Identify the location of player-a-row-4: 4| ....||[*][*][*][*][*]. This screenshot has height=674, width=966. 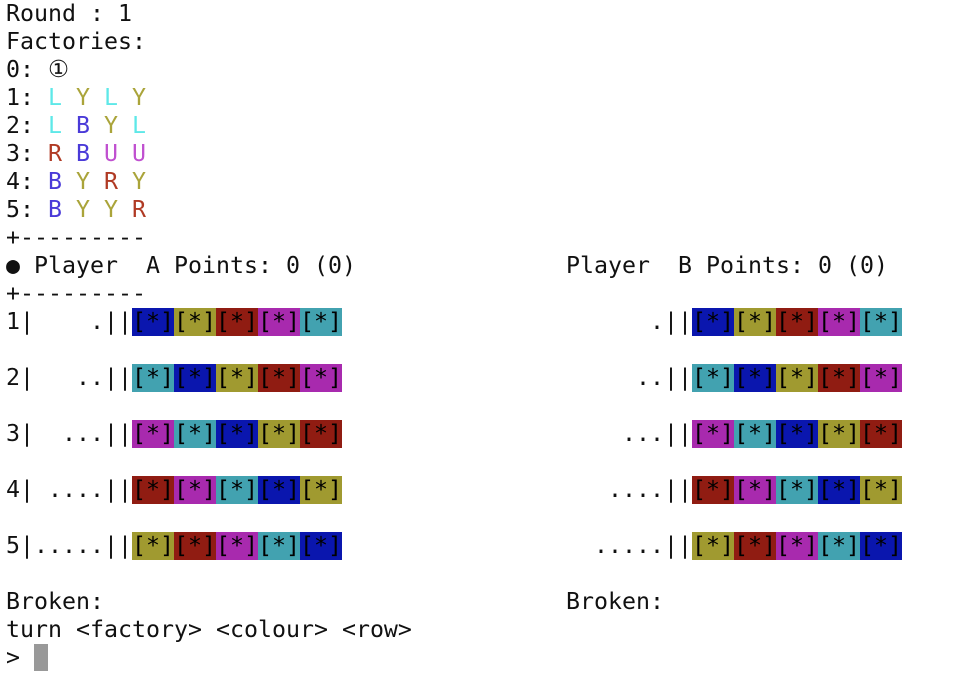
(174, 490).